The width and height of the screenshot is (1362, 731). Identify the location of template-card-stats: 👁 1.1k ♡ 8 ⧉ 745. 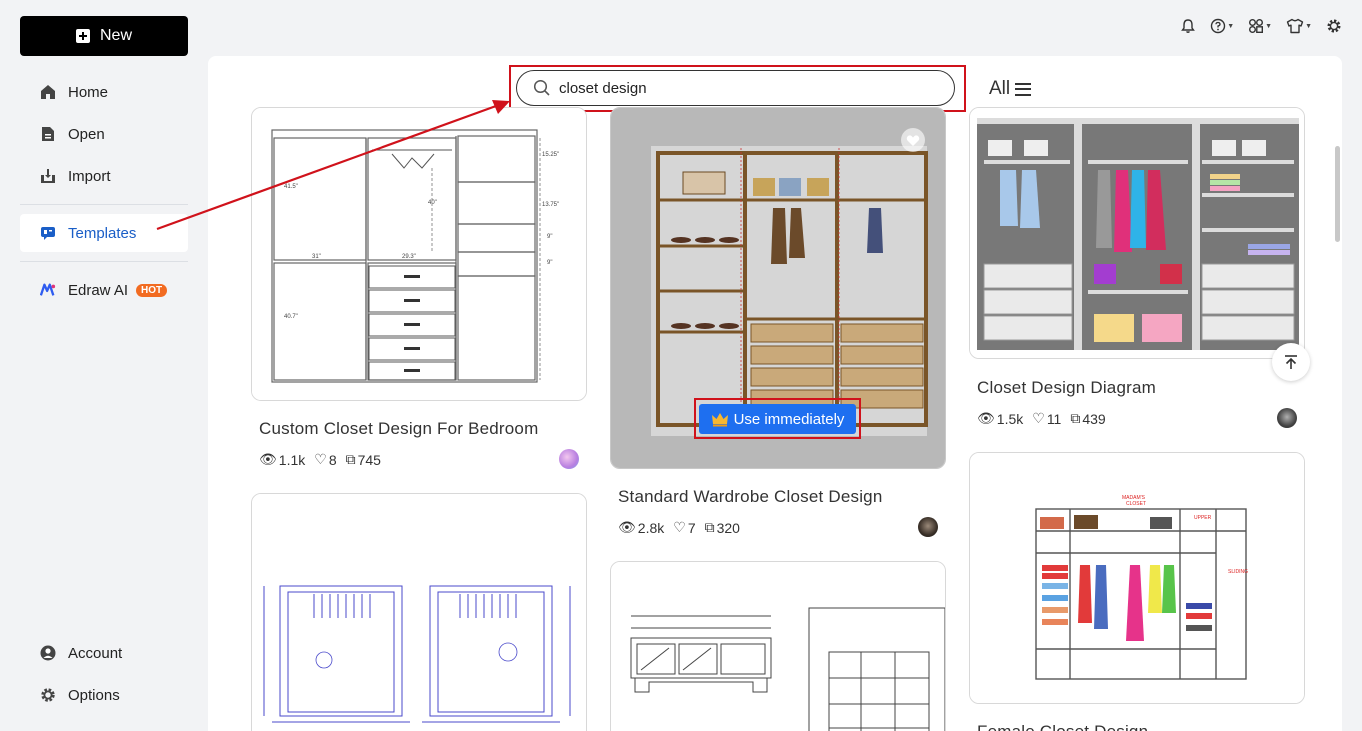
(323, 459).